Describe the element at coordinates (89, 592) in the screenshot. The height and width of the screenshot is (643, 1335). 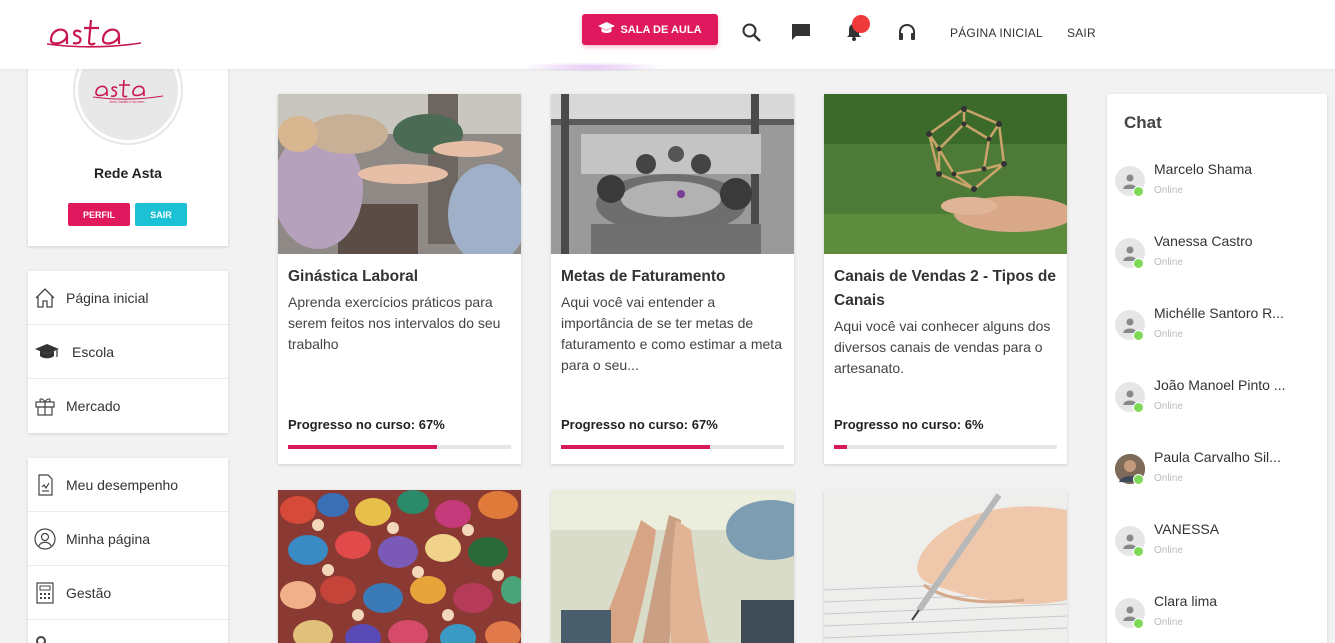
I see `menu-label: Gestão` at that location.